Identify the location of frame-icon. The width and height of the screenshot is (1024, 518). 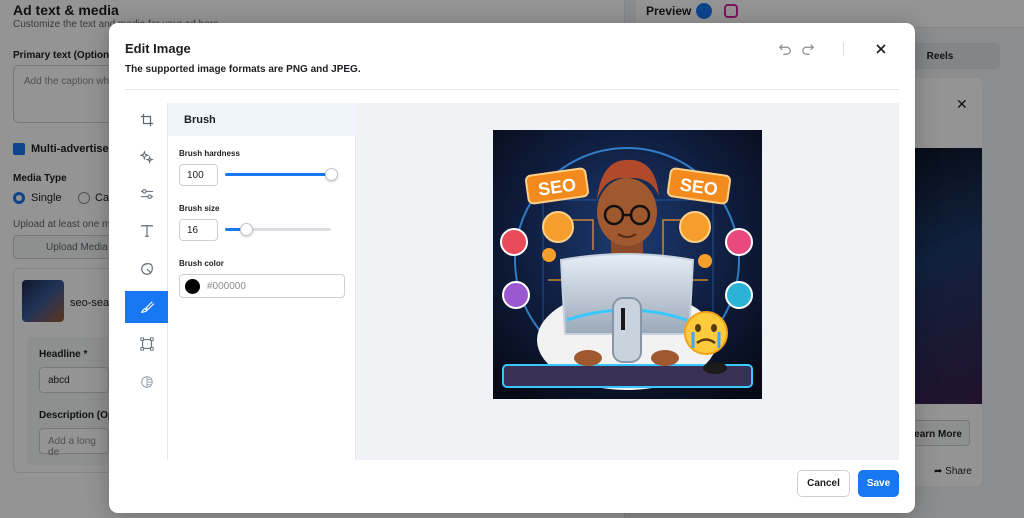
(146, 344).